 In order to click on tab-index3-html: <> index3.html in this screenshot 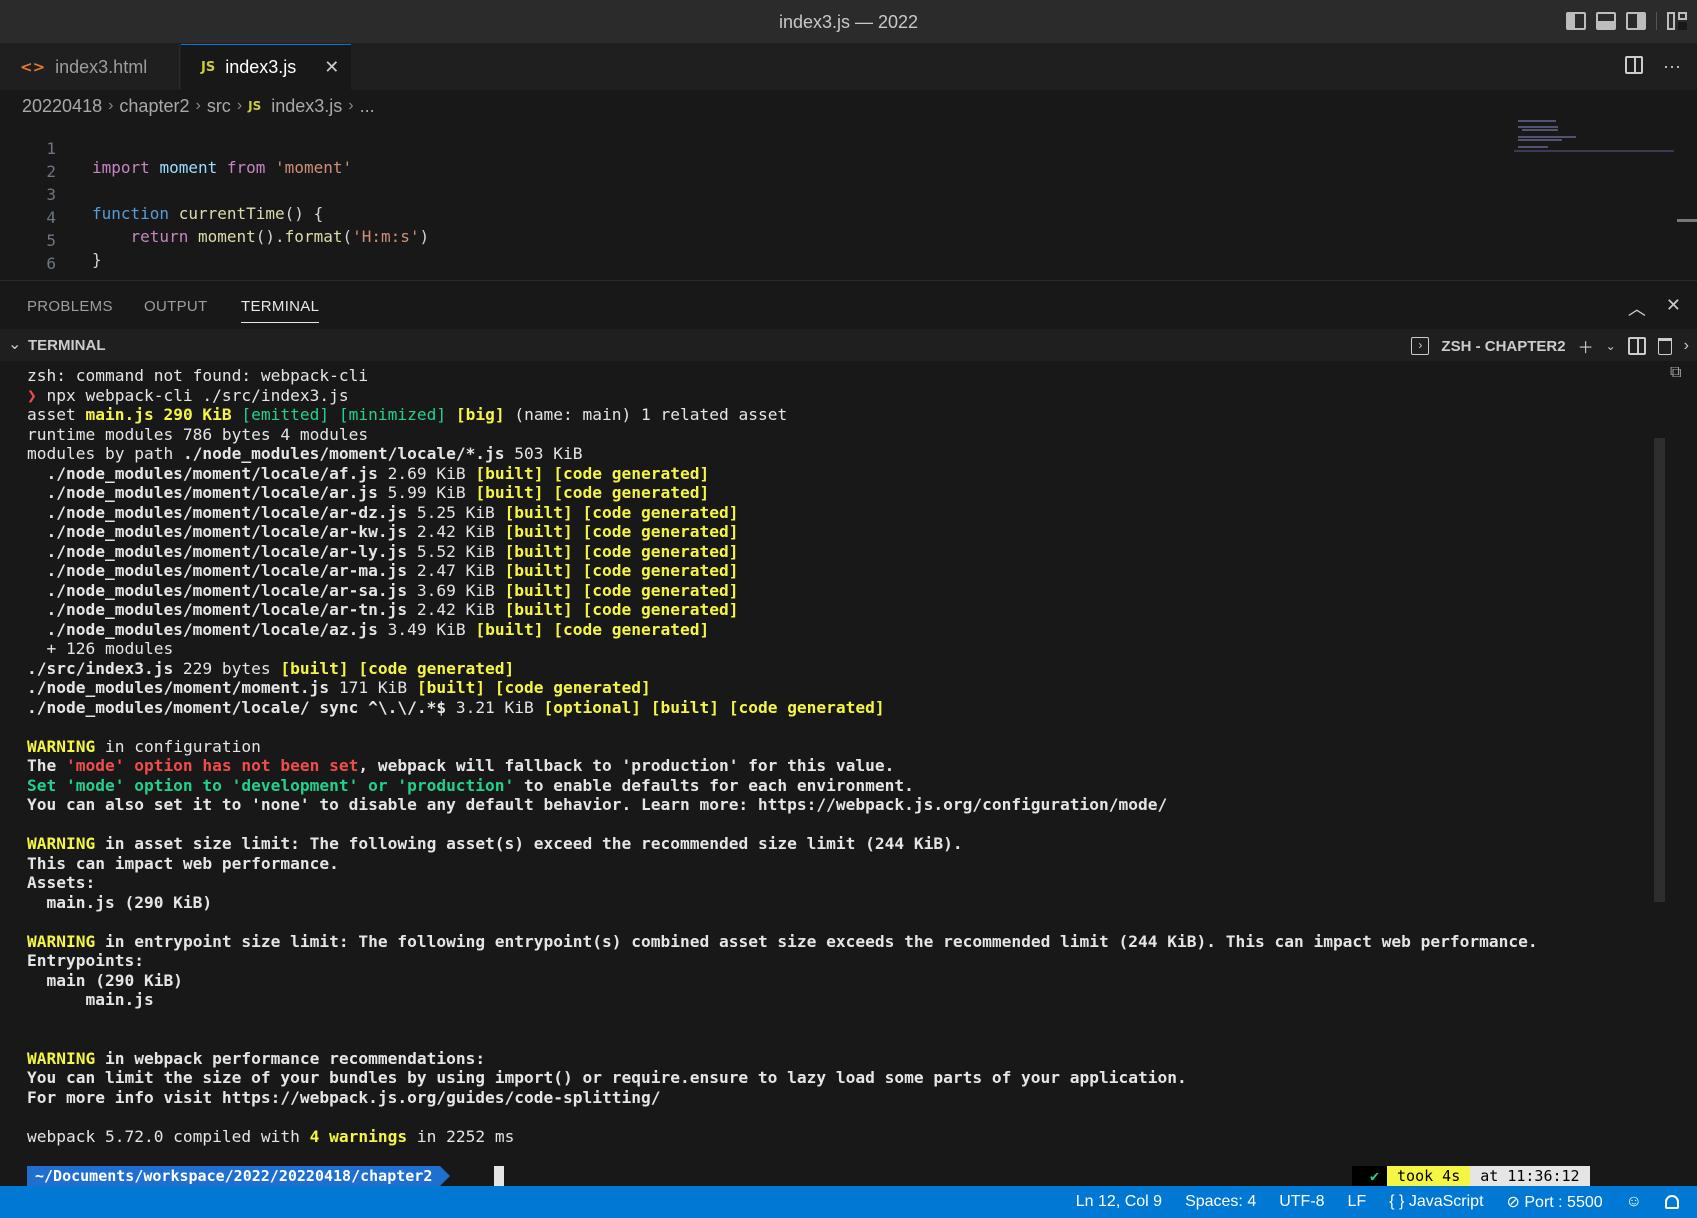, I will do `click(90, 67)`.